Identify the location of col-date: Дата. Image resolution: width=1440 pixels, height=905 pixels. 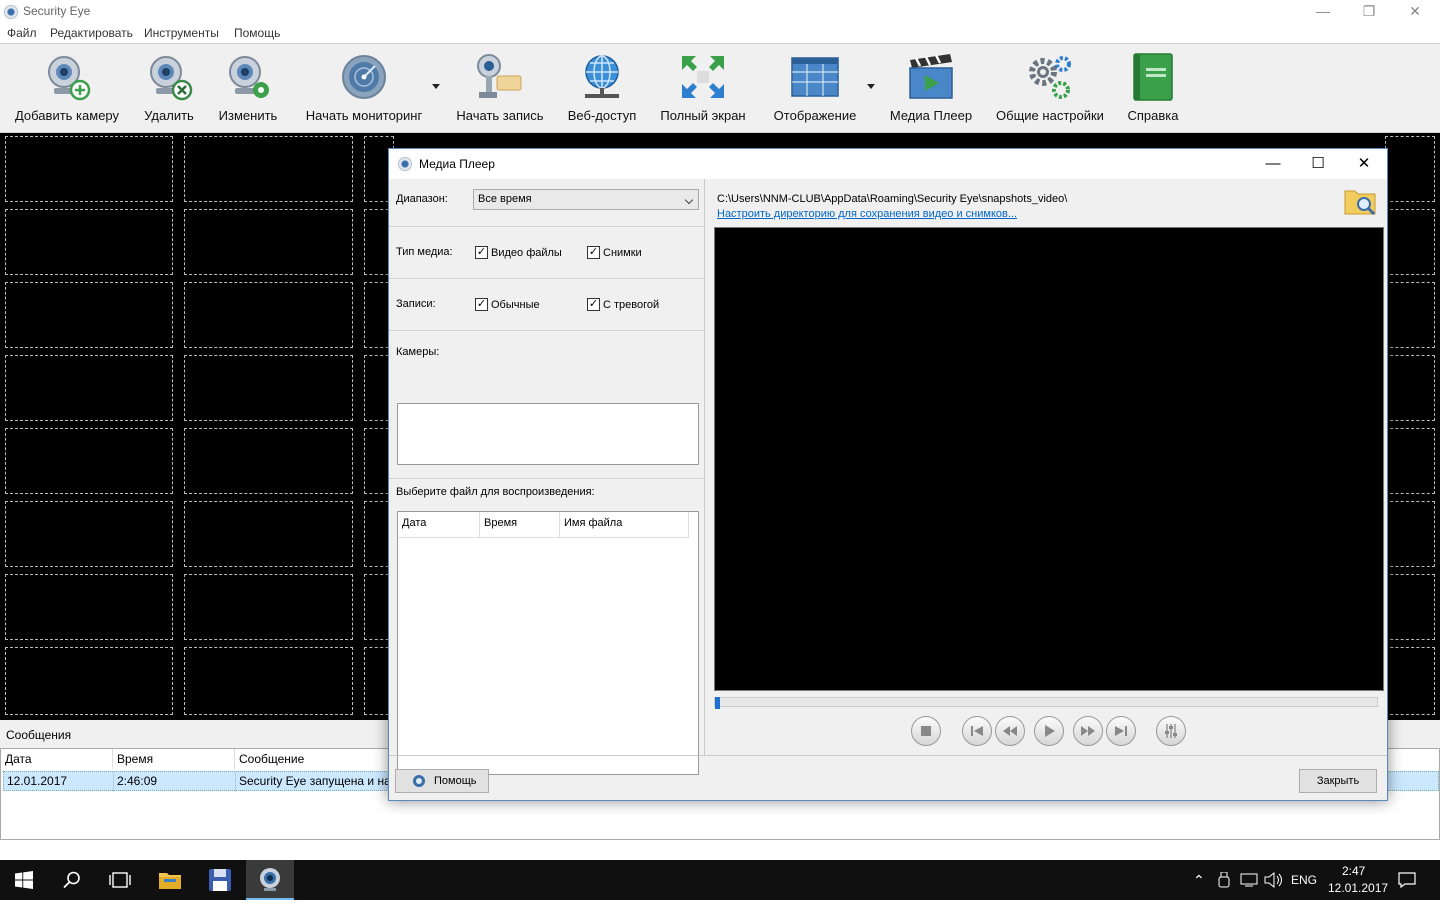
(57, 759).